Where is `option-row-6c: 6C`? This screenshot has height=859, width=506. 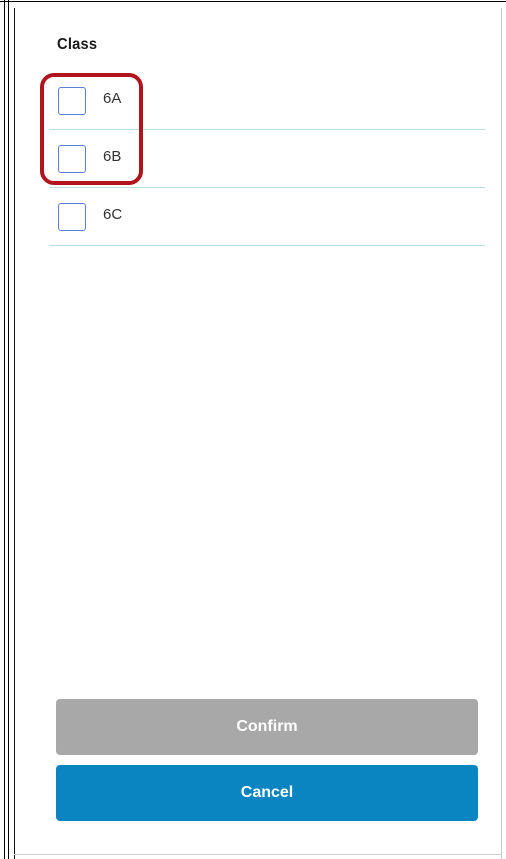 option-row-6c: 6C is located at coordinates (267, 217).